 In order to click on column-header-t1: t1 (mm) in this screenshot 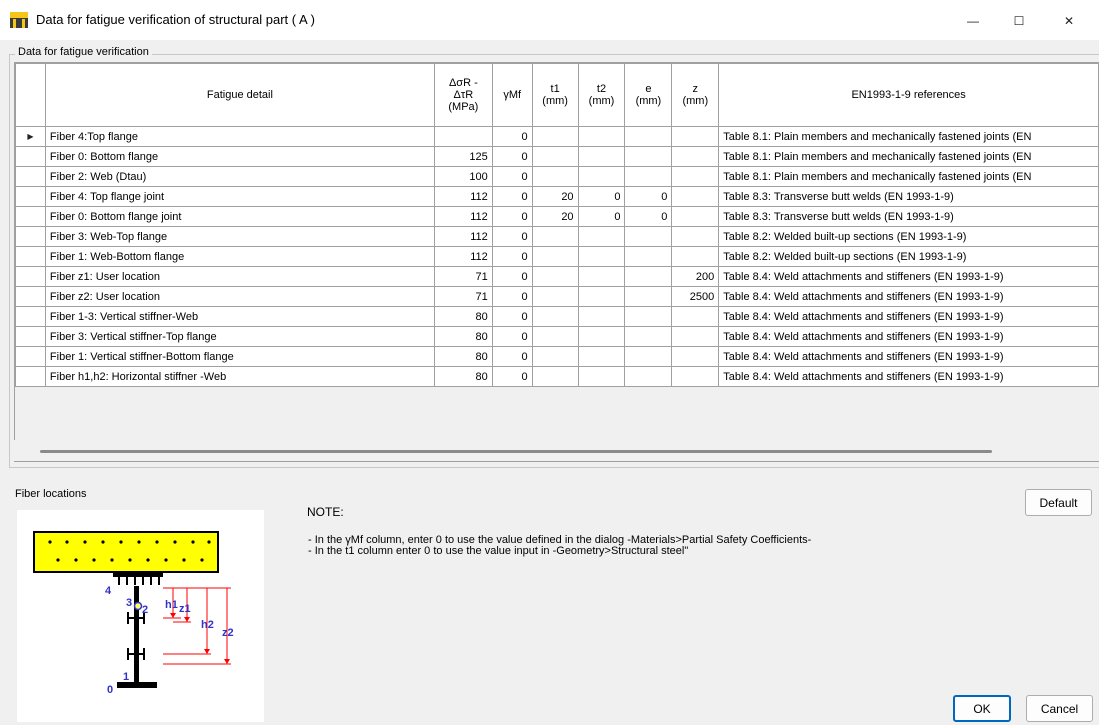, I will do `click(555, 95)`.